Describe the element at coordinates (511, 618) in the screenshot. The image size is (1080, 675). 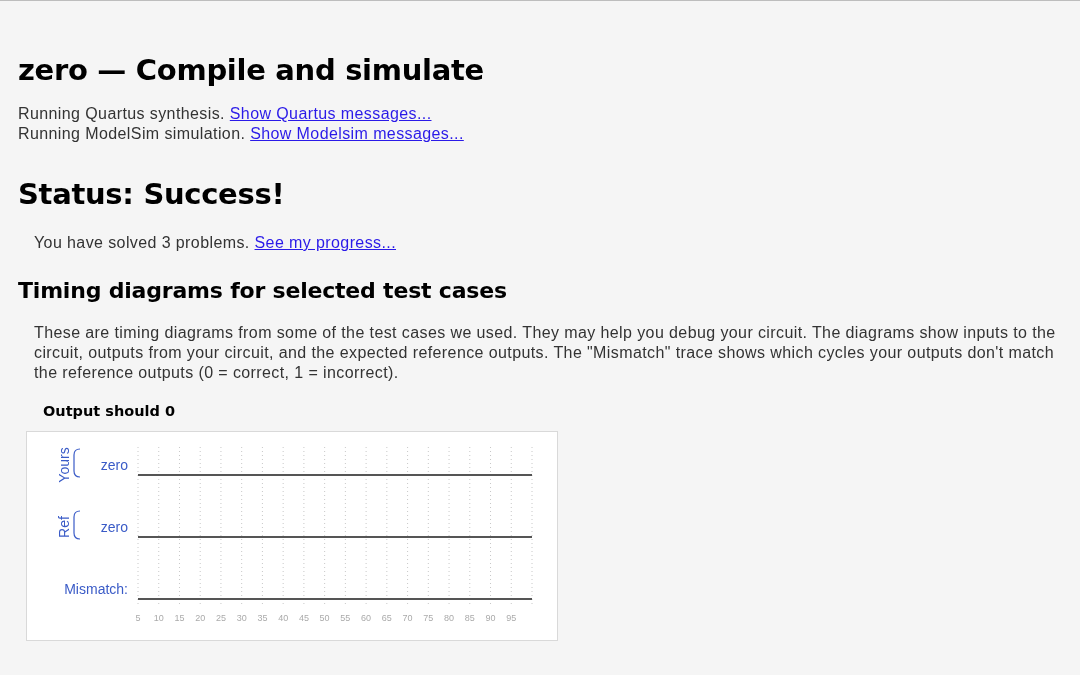
I see `tick-label: 95` at that location.